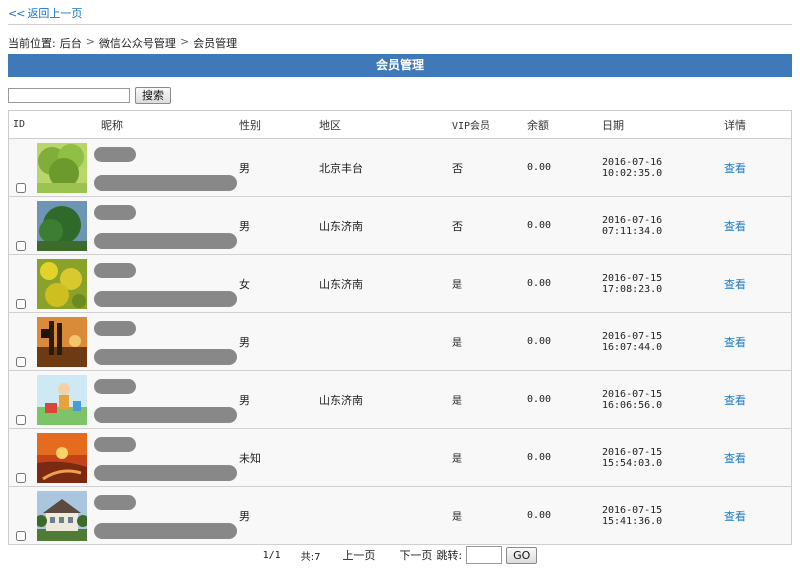 This screenshot has height=568, width=800. I want to click on next-page-link: 下一页, so click(415, 555).